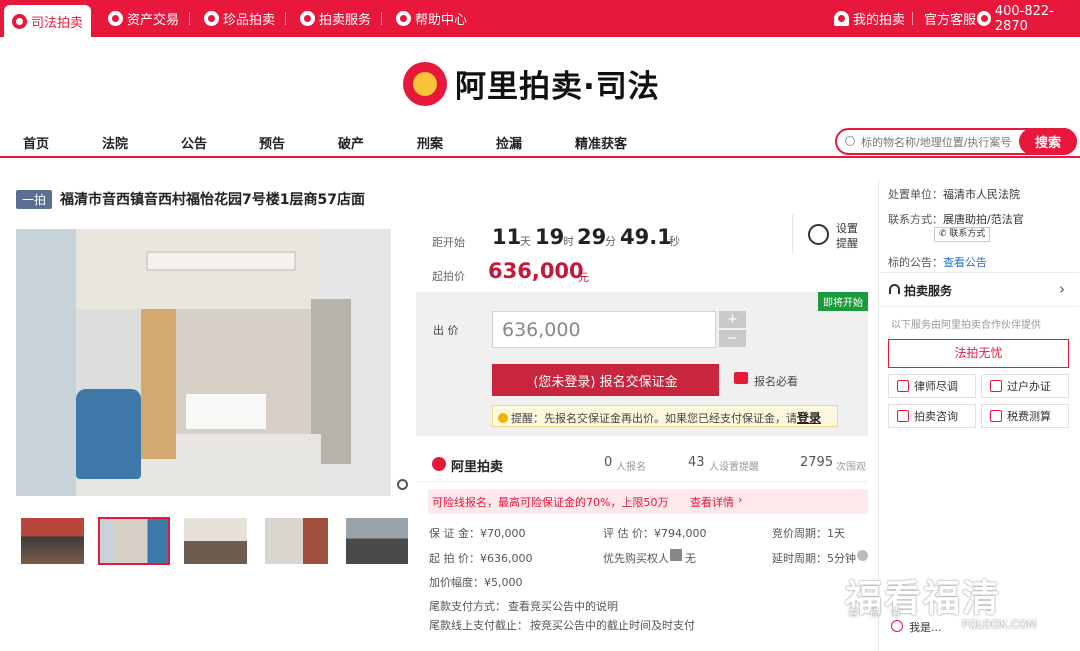 This screenshot has width=1080, height=651. I want to click on court-emblem-icon, so click(425, 83).